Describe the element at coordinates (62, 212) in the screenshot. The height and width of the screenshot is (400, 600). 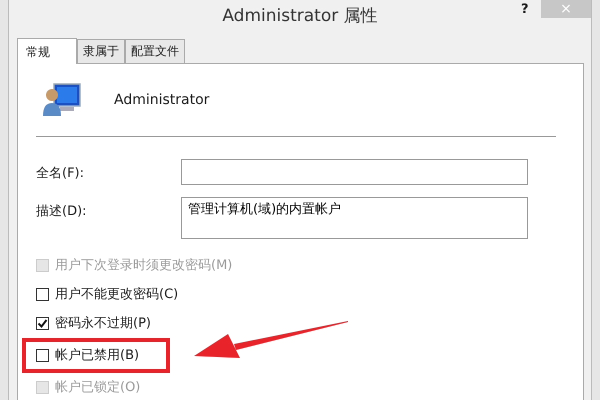
I see `field-label: 描述(D):` at that location.